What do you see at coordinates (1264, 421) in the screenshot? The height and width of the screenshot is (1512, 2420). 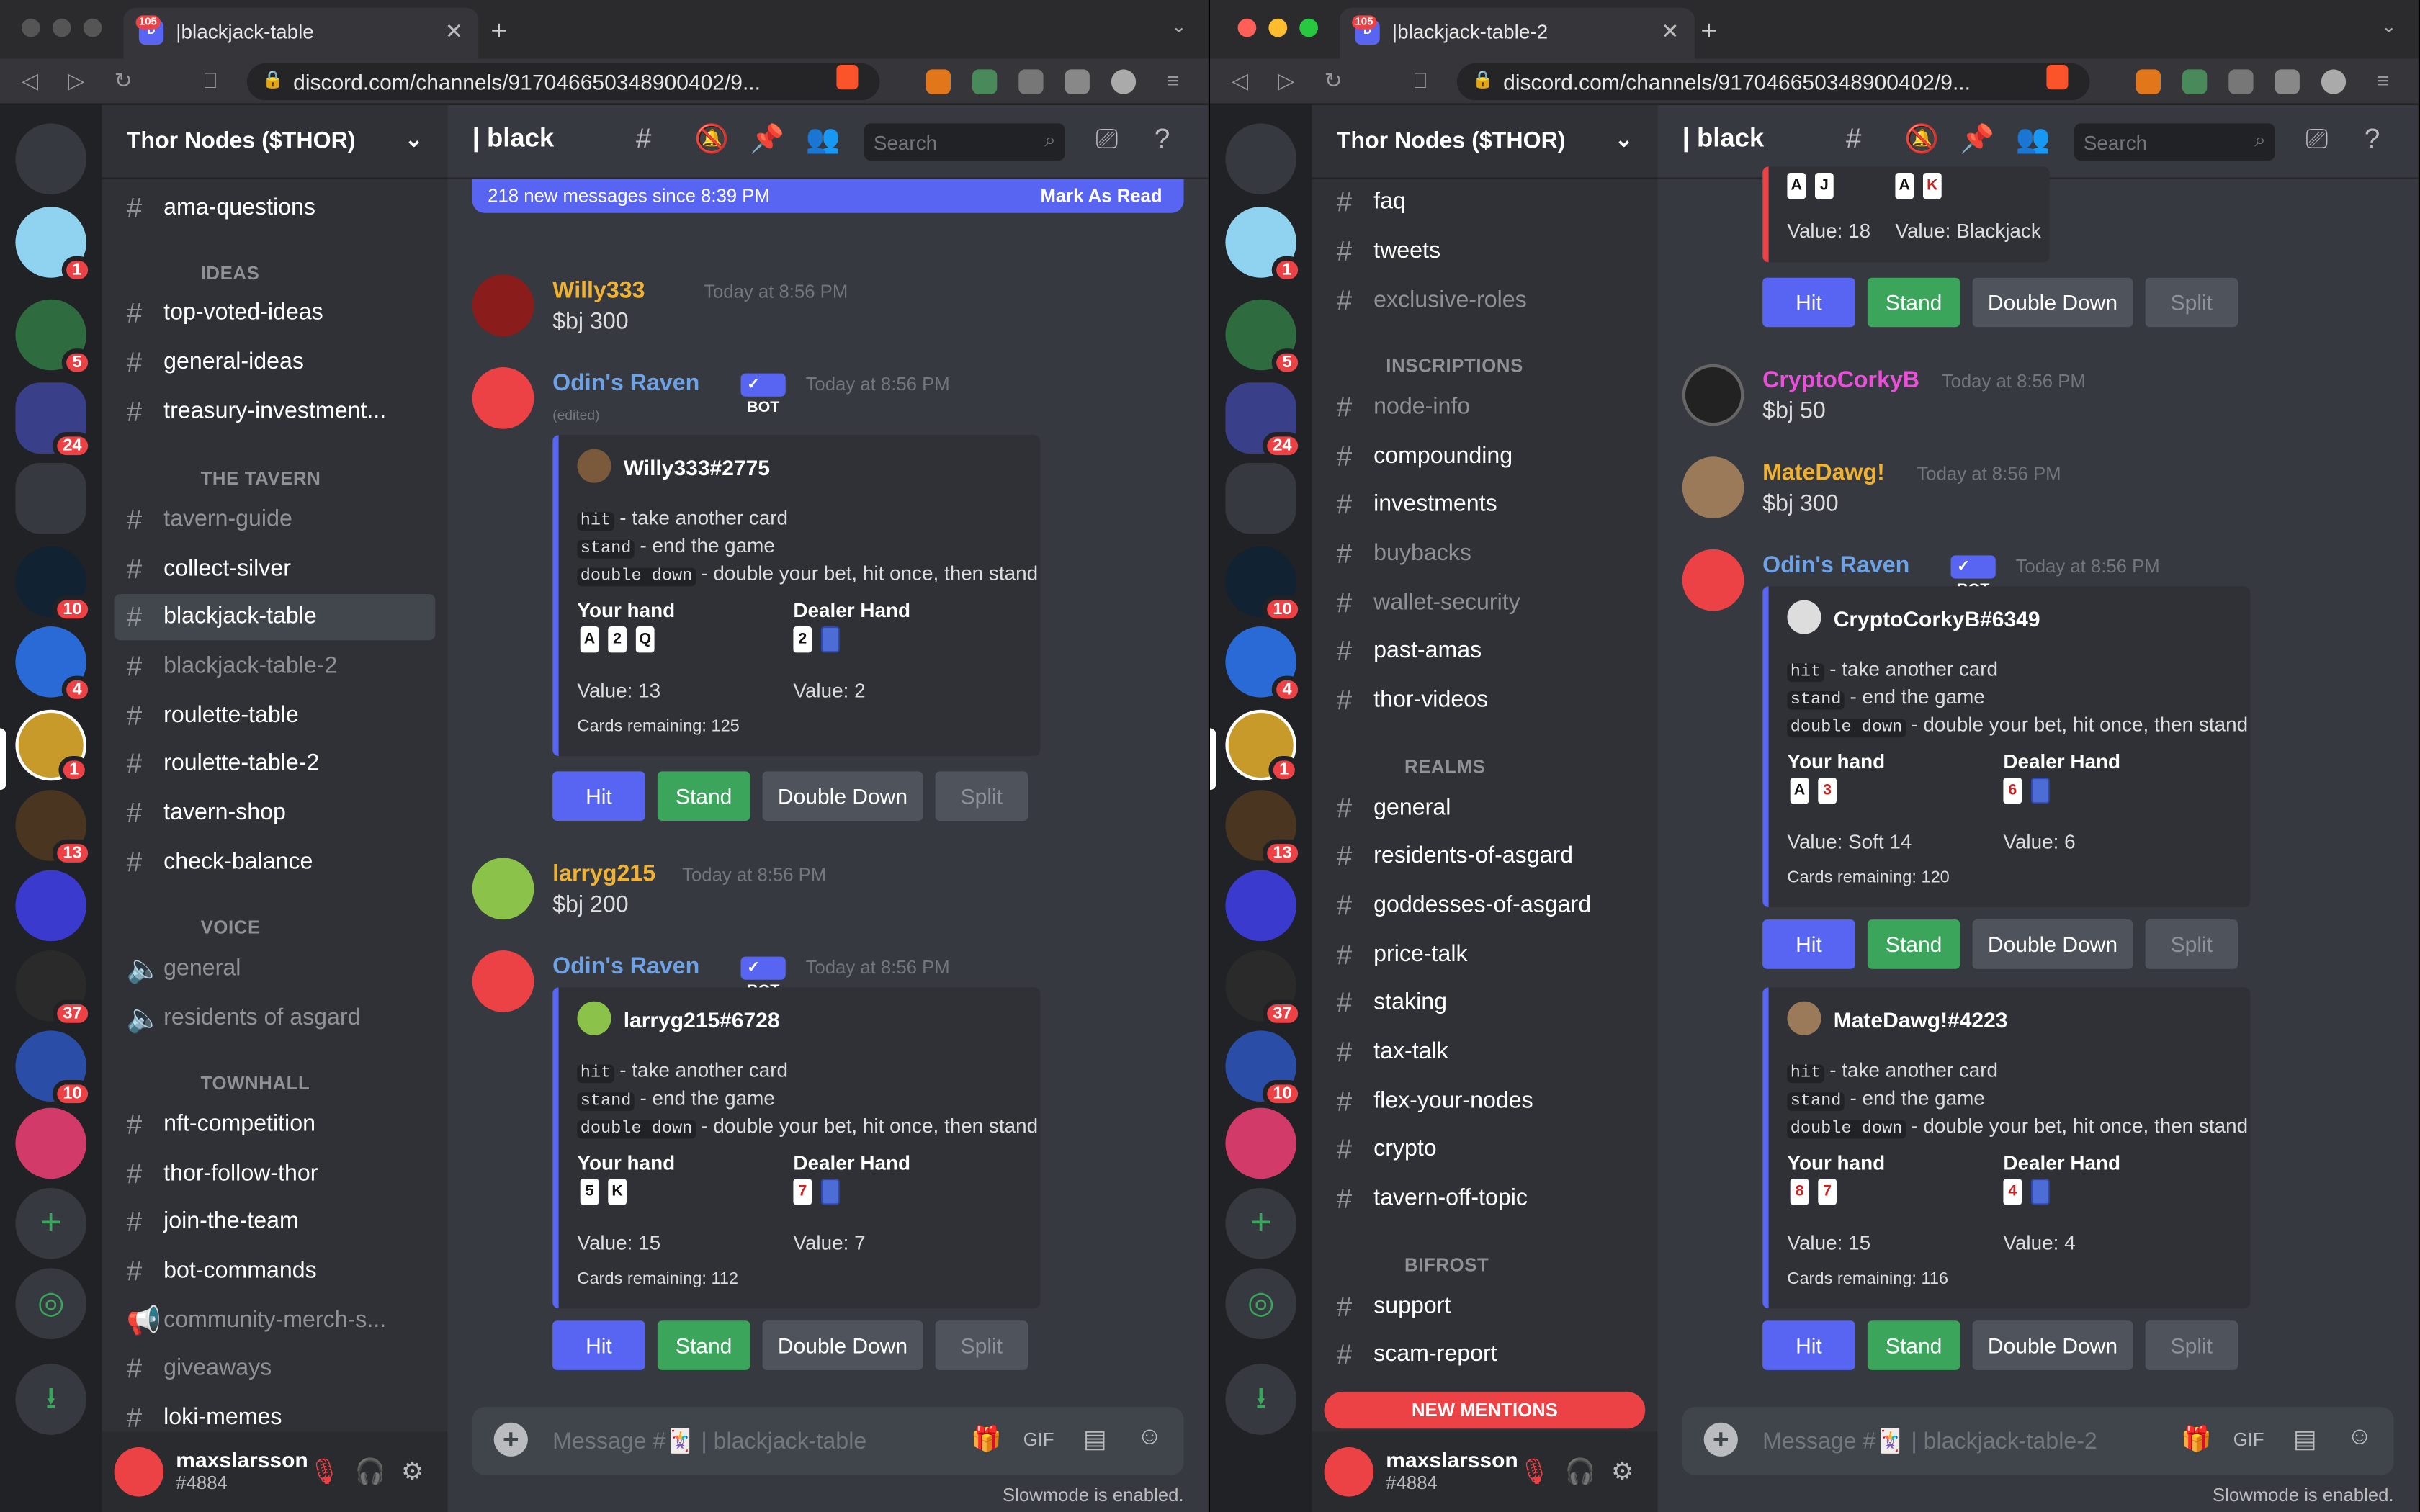 I see `server-folder: 24` at bounding box center [1264, 421].